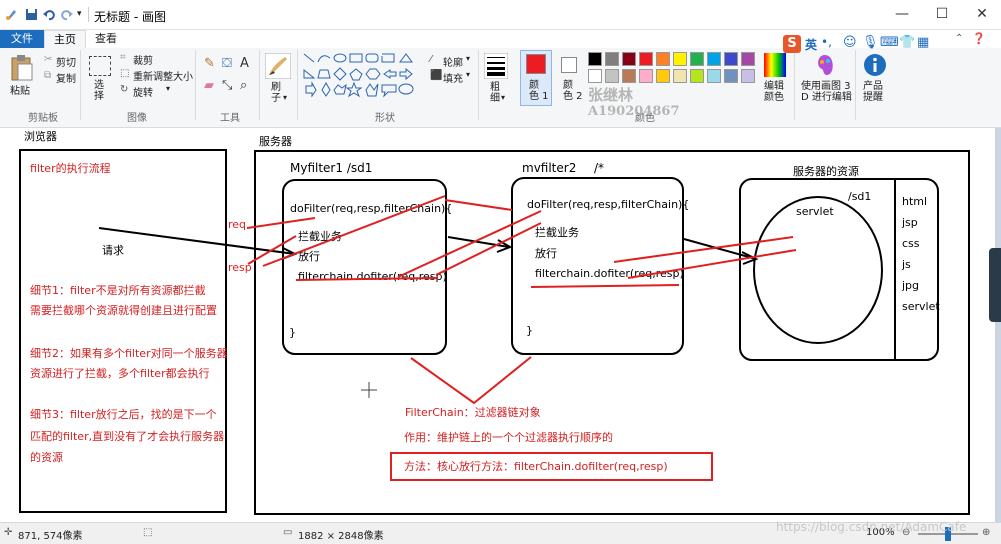 This screenshot has height=544, width=1001. I want to click on color1-swatch, so click(536, 64).